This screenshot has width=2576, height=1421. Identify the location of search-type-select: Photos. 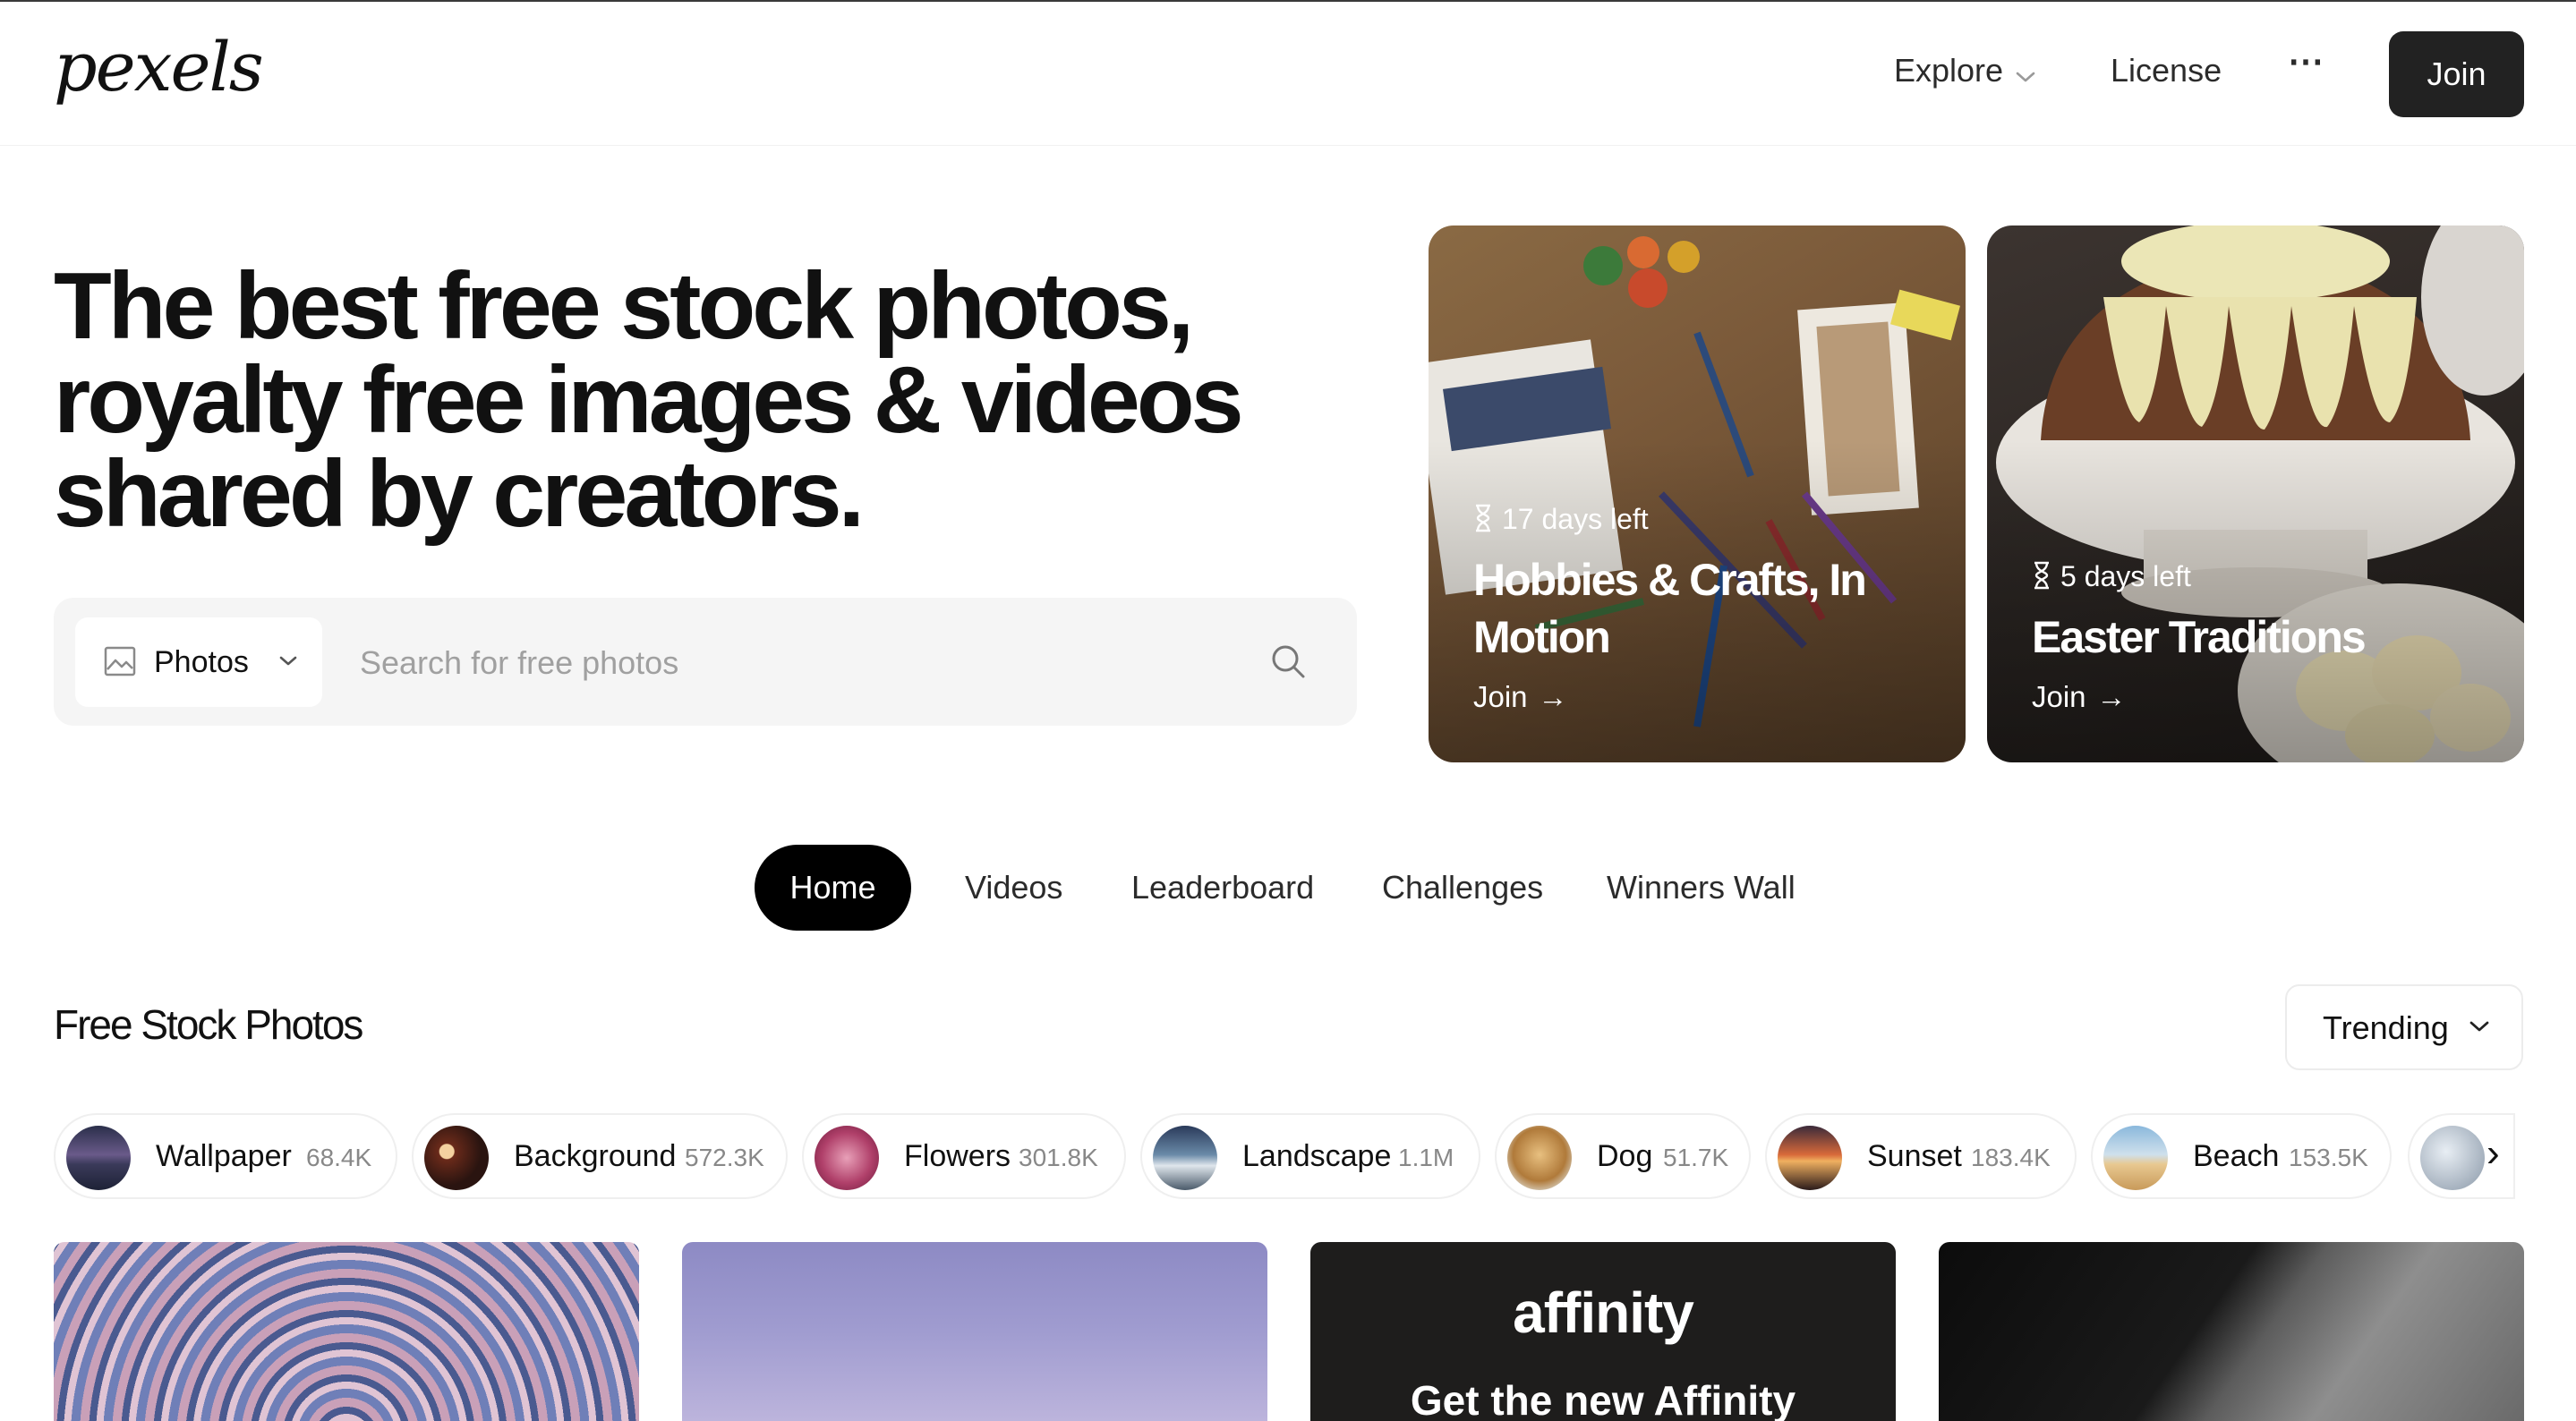
(198, 662).